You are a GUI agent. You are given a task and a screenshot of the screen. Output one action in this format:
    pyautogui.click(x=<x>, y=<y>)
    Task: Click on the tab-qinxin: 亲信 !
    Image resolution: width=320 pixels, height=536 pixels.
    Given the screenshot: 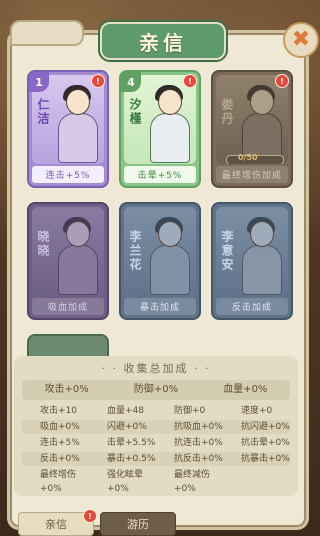 What is the action you would take?
    pyautogui.click(x=57, y=522)
    